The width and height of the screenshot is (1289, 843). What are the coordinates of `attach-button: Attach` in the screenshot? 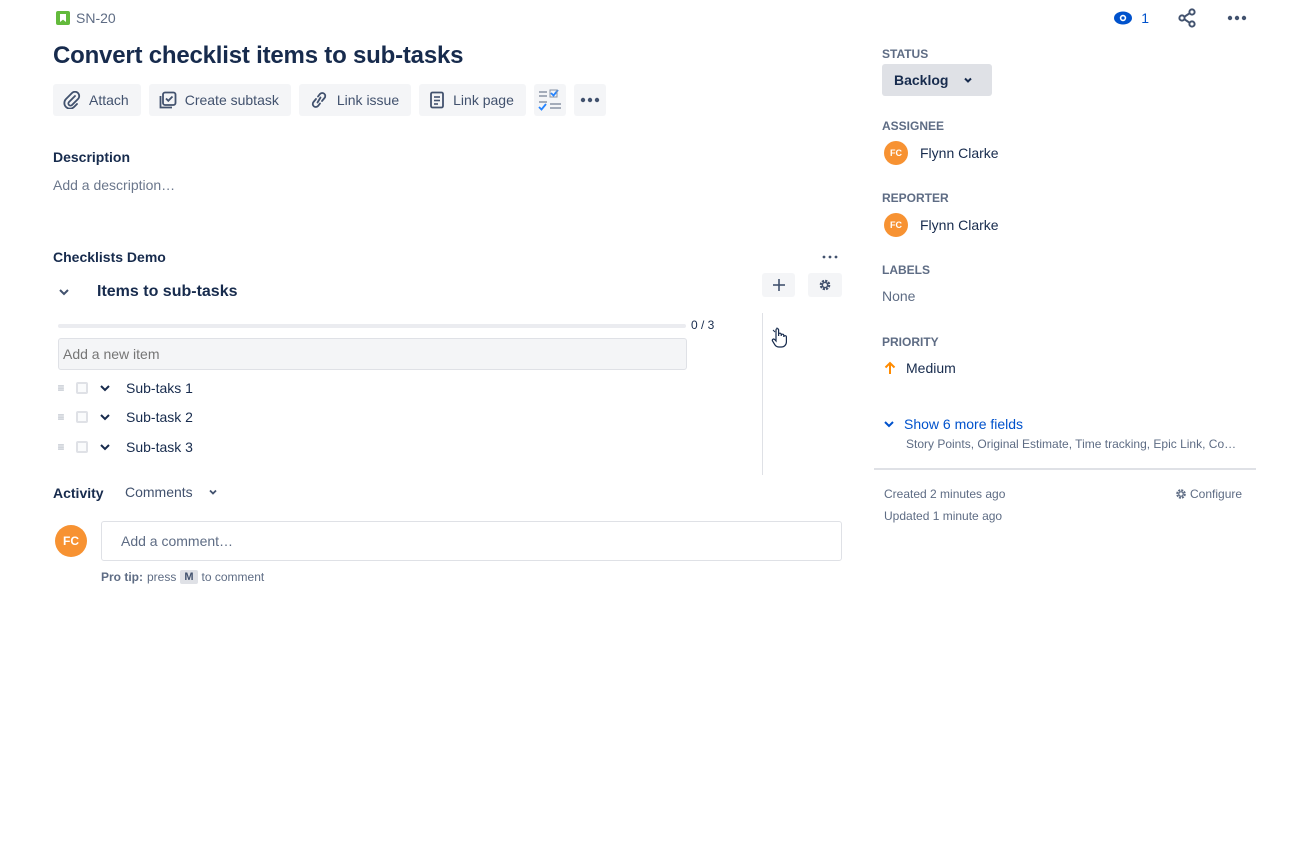 It's located at (97, 100).